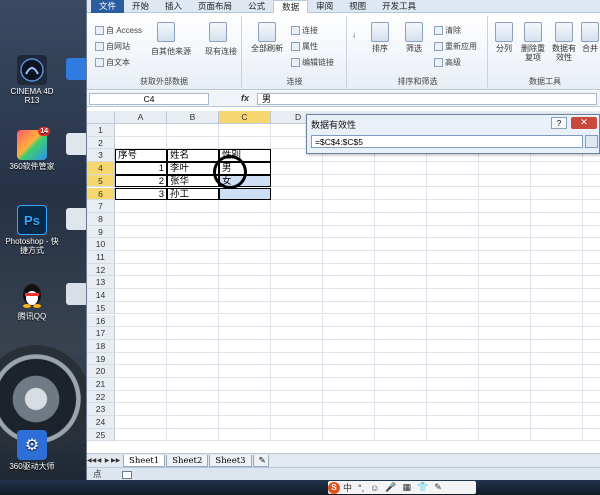 The height and width of the screenshot is (495, 600). I want to click on cell-b3: 姓名, so click(193, 156).